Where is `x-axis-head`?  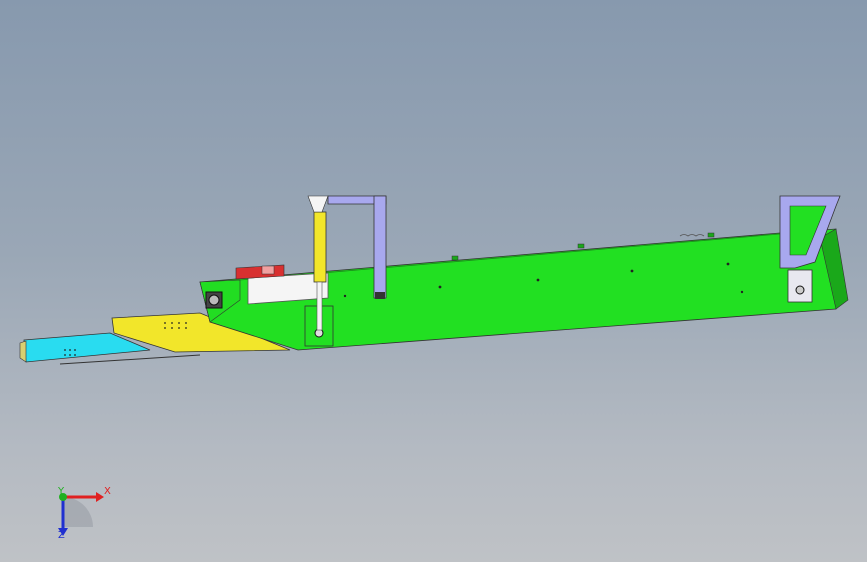 x-axis-head is located at coordinates (100, 497).